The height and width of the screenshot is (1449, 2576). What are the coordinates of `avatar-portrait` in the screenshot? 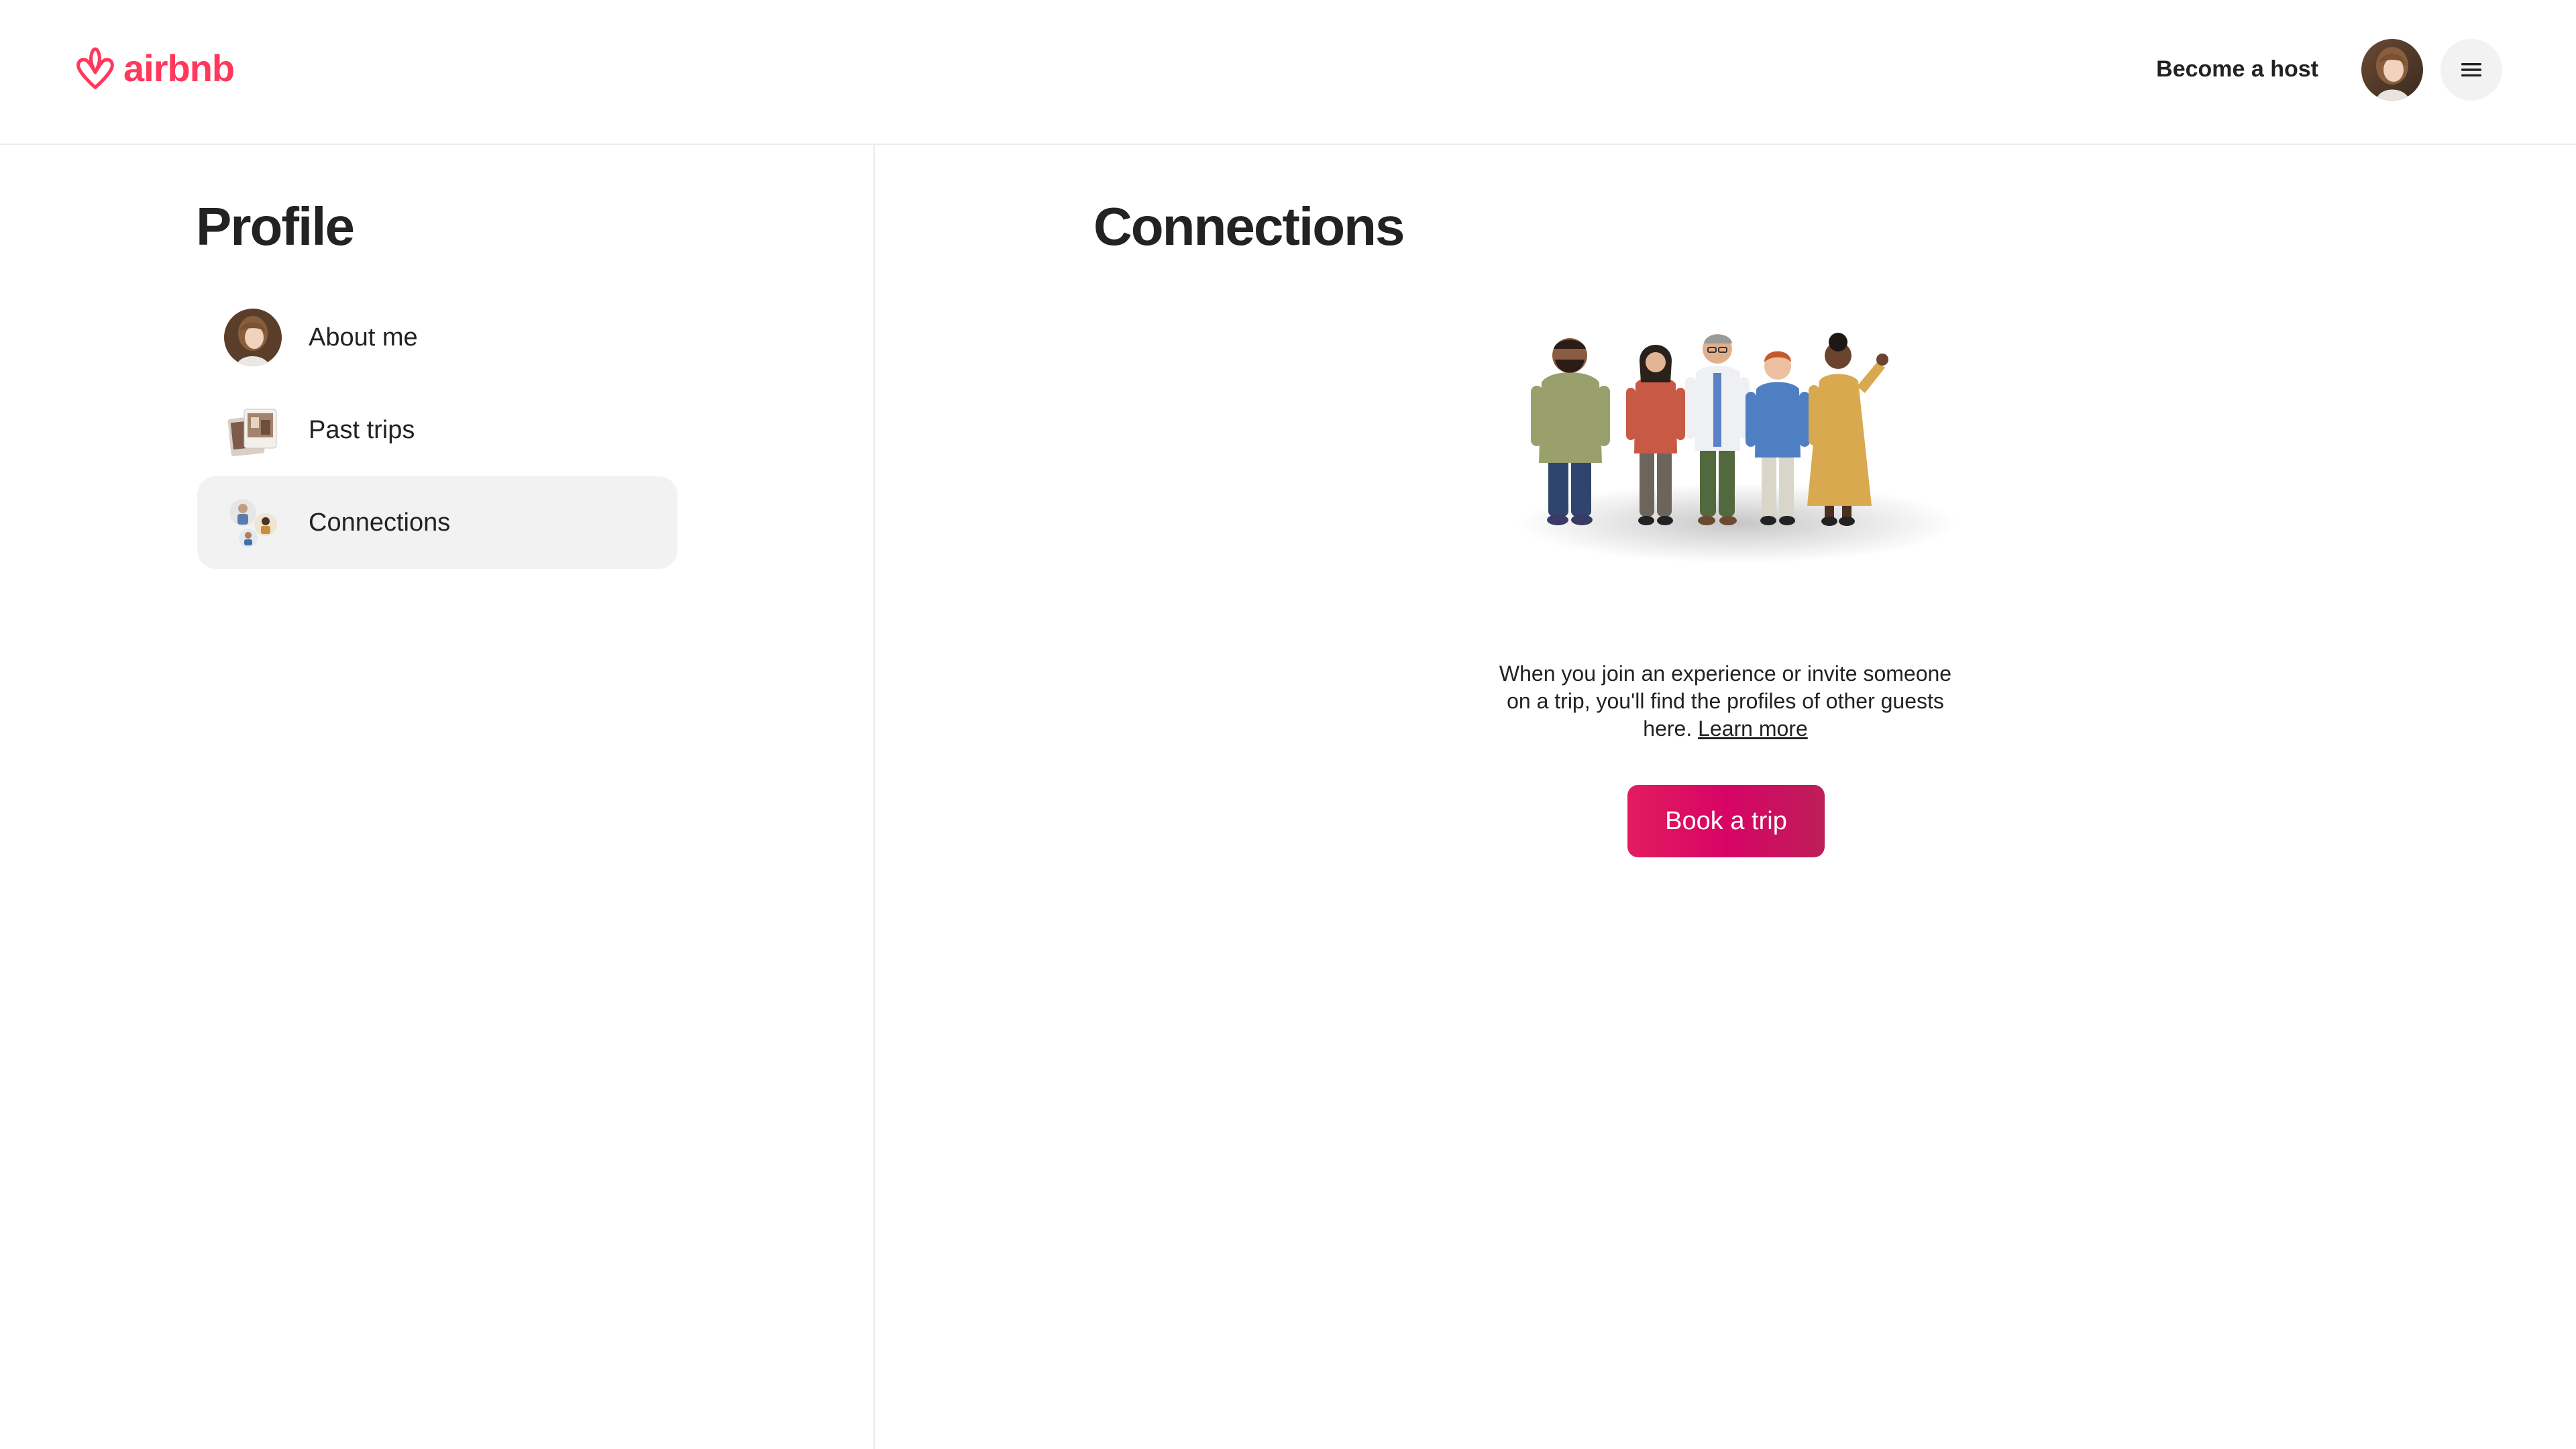 It's located at (2392, 70).